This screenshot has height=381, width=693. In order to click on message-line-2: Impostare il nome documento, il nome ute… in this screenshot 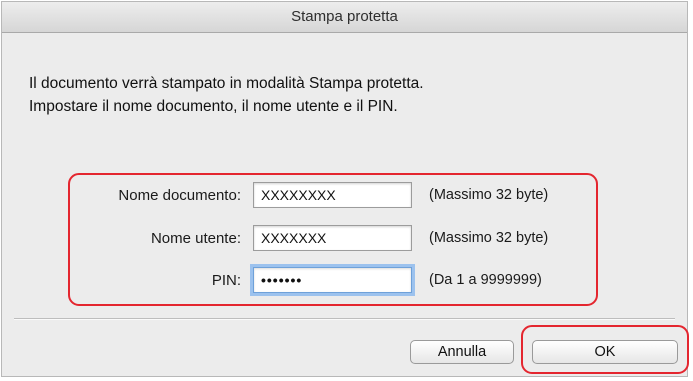, I will do `click(213, 106)`.